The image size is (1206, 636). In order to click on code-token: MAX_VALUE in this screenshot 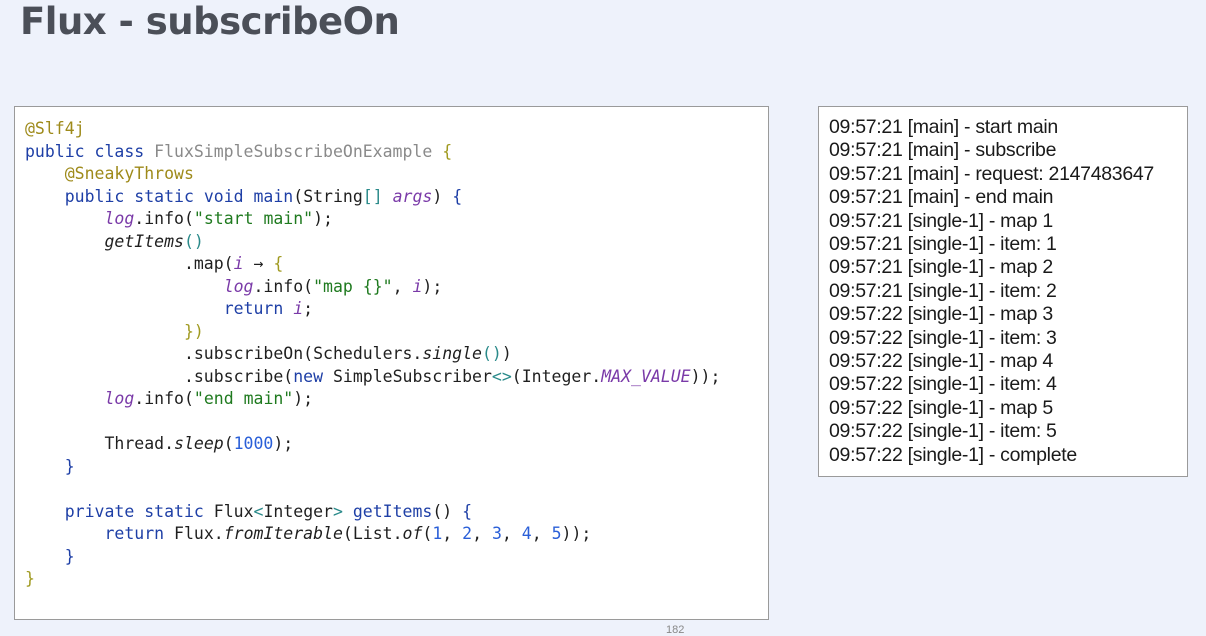, I will do `click(646, 376)`.